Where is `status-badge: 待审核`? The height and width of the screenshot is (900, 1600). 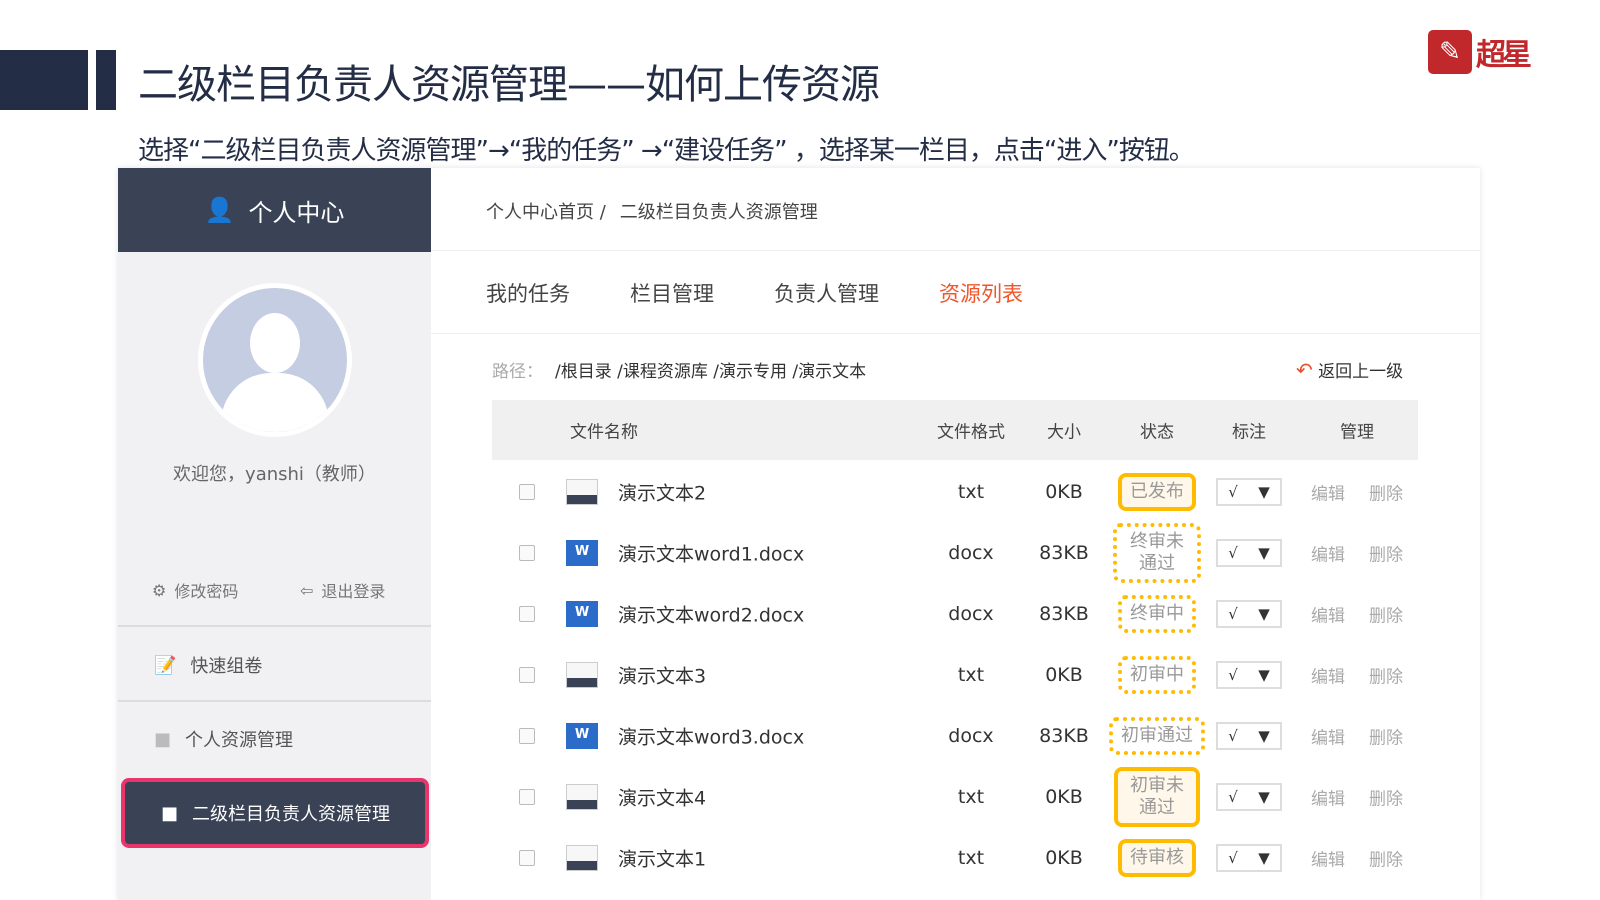 status-badge: 待审核 is located at coordinates (1157, 857).